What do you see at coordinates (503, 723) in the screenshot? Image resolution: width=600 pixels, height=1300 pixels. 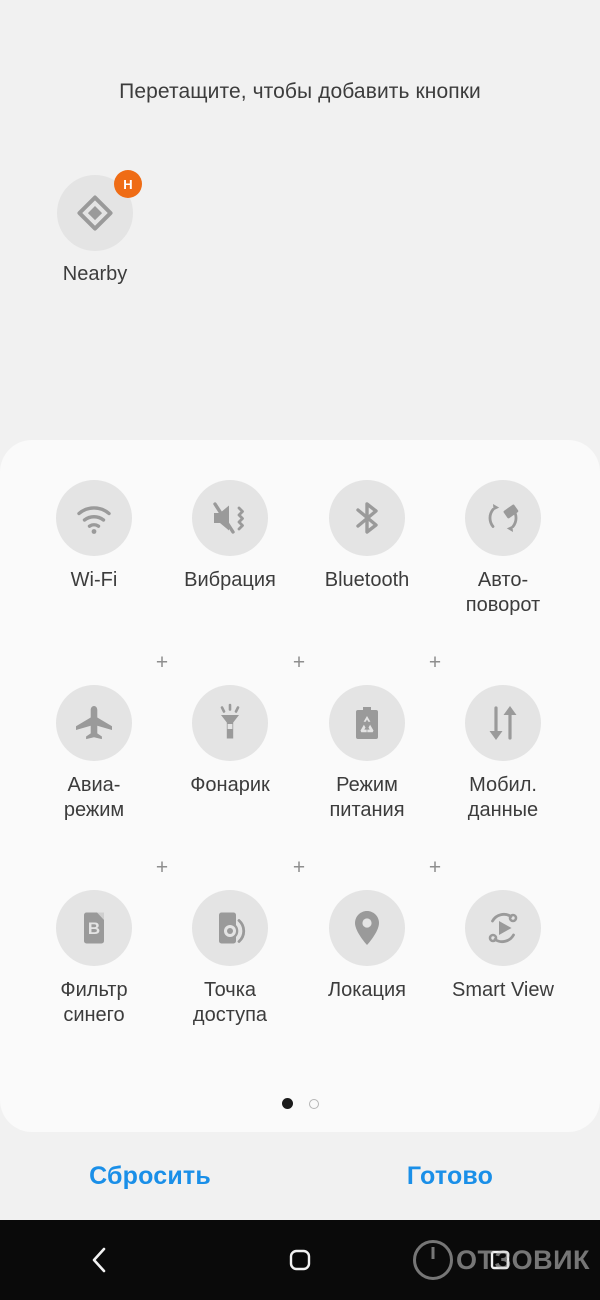 I see `mobile-data-arrows-icon` at bounding box center [503, 723].